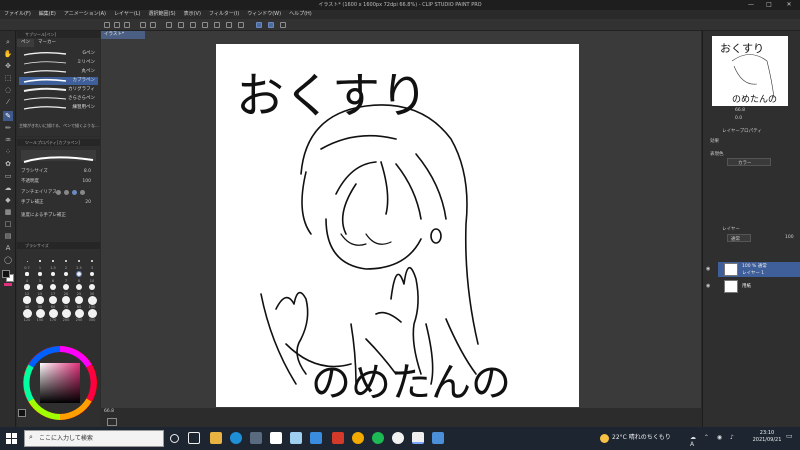  I want to click on menu-edit: 編集(E), so click(47, 14).